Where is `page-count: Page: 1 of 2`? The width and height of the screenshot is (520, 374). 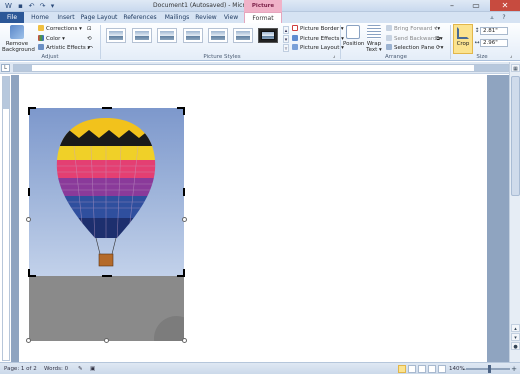
page-count: Page: 1 of 2 is located at coordinates (20, 369).